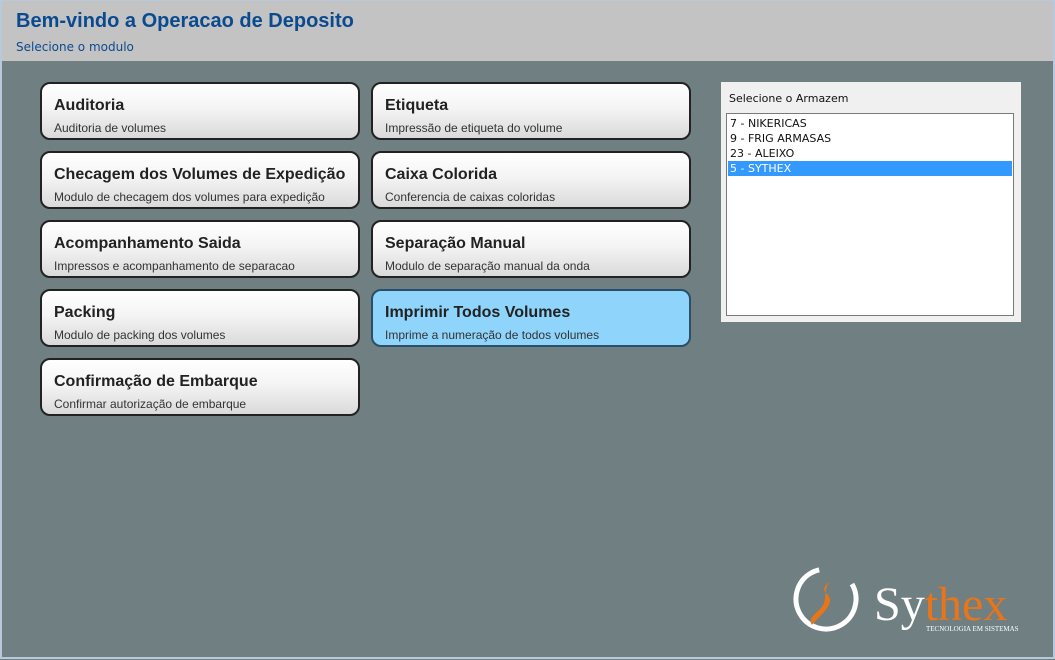 The width and height of the screenshot is (1055, 660). What do you see at coordinates (531, 111) in the screenshot?
I see `module-tile-etiqueta: Etiqueta Impressão de etiqueta do volume` at bounding box center [531, 111].